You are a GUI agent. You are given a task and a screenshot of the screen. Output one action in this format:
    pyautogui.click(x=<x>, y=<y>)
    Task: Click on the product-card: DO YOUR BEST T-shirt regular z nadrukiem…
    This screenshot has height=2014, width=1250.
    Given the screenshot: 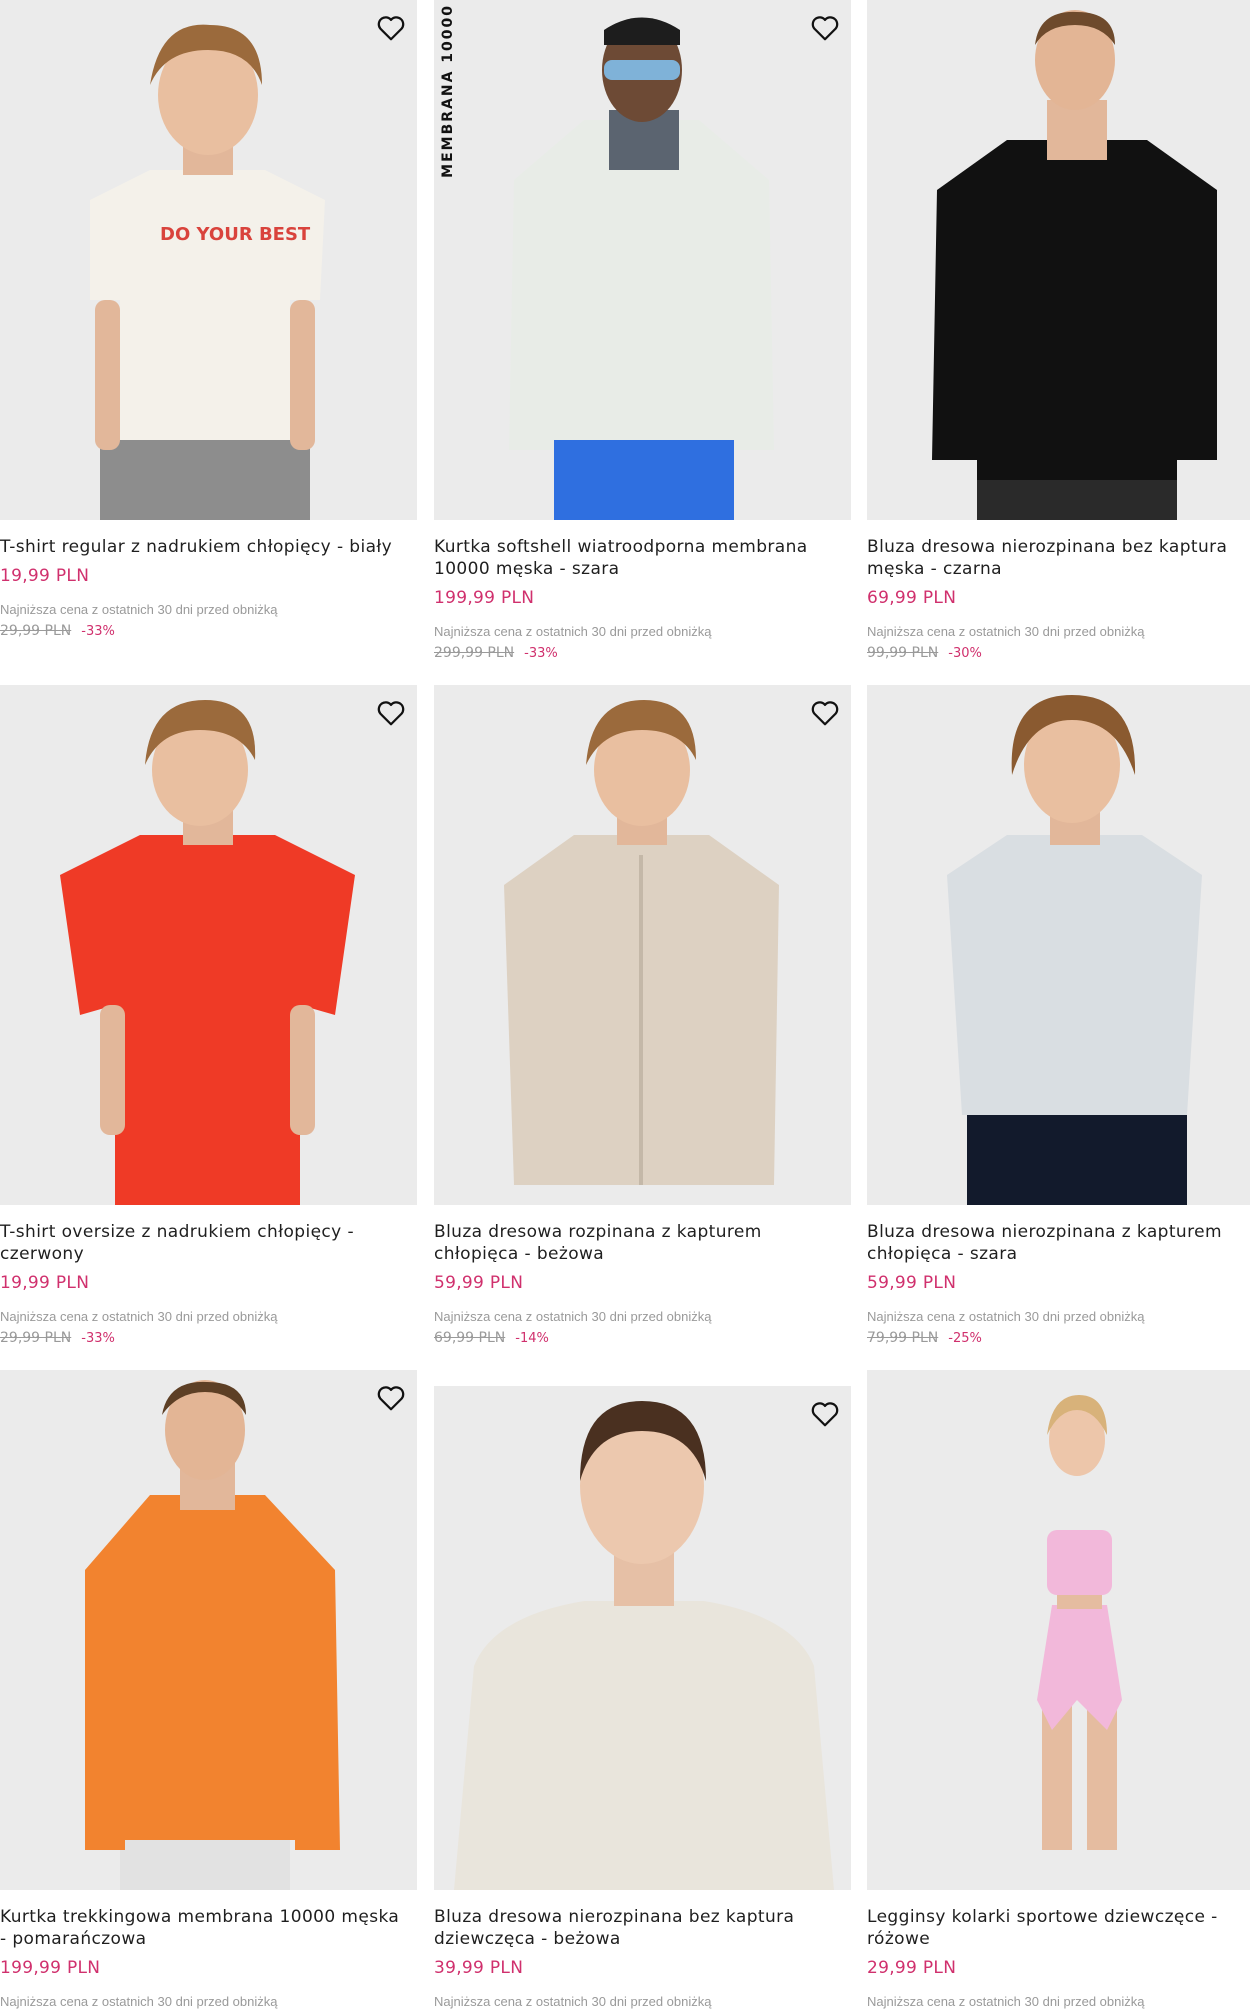 What is the action you would take?
    pyautogui.click(x=208, y=319)
    